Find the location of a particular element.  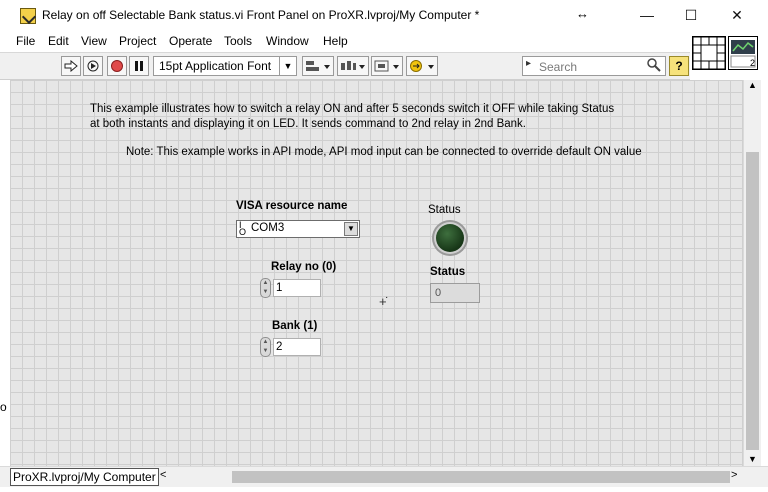

font-dropdown: 15pt Application Font ▼ is located at coordinates (225, 66).